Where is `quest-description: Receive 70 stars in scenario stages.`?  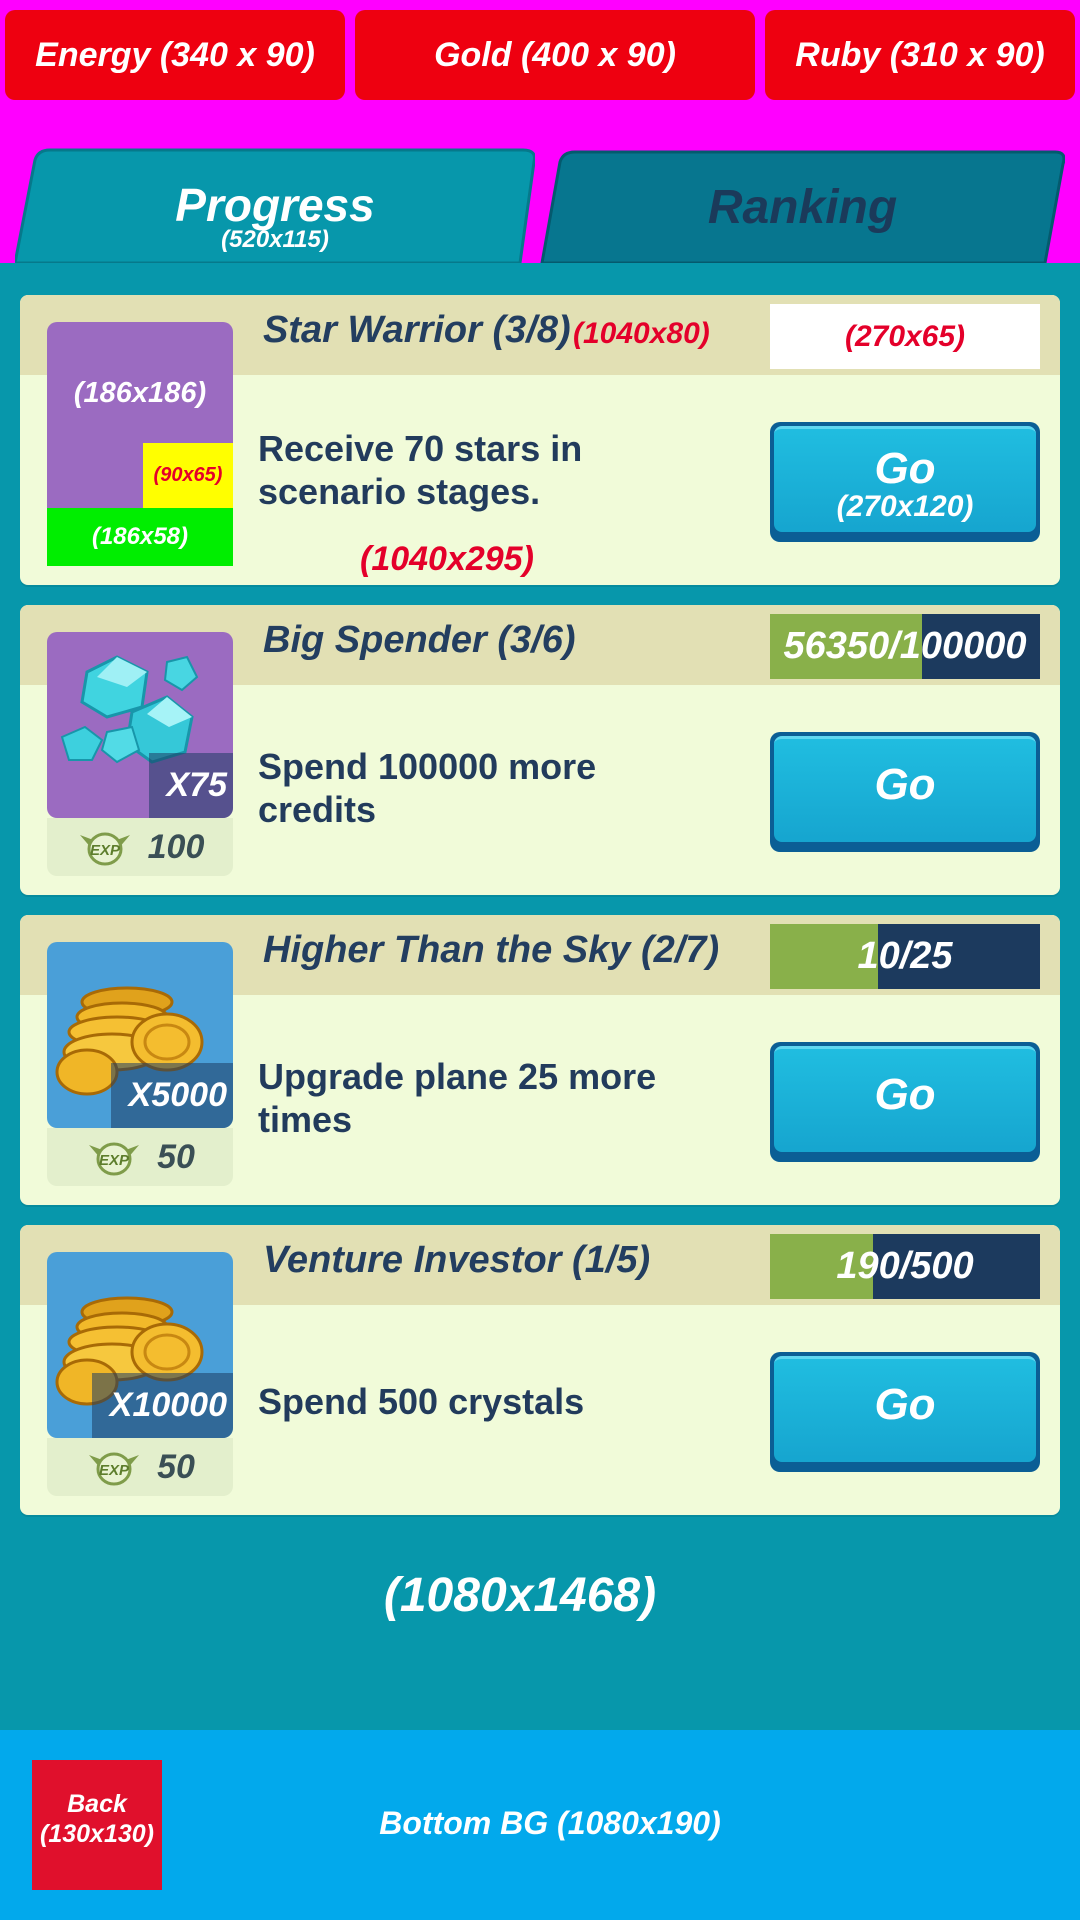
quest-description: Receive 70 stars in scenario stages. is located at coordinates (420, 470).